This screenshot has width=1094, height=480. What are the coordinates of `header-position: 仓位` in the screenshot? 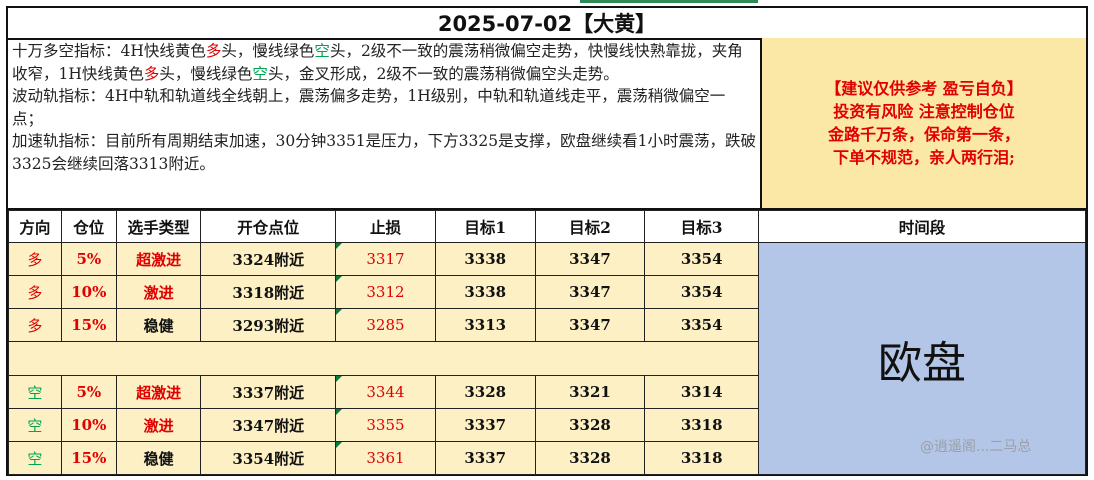 It's located at (88, 226).